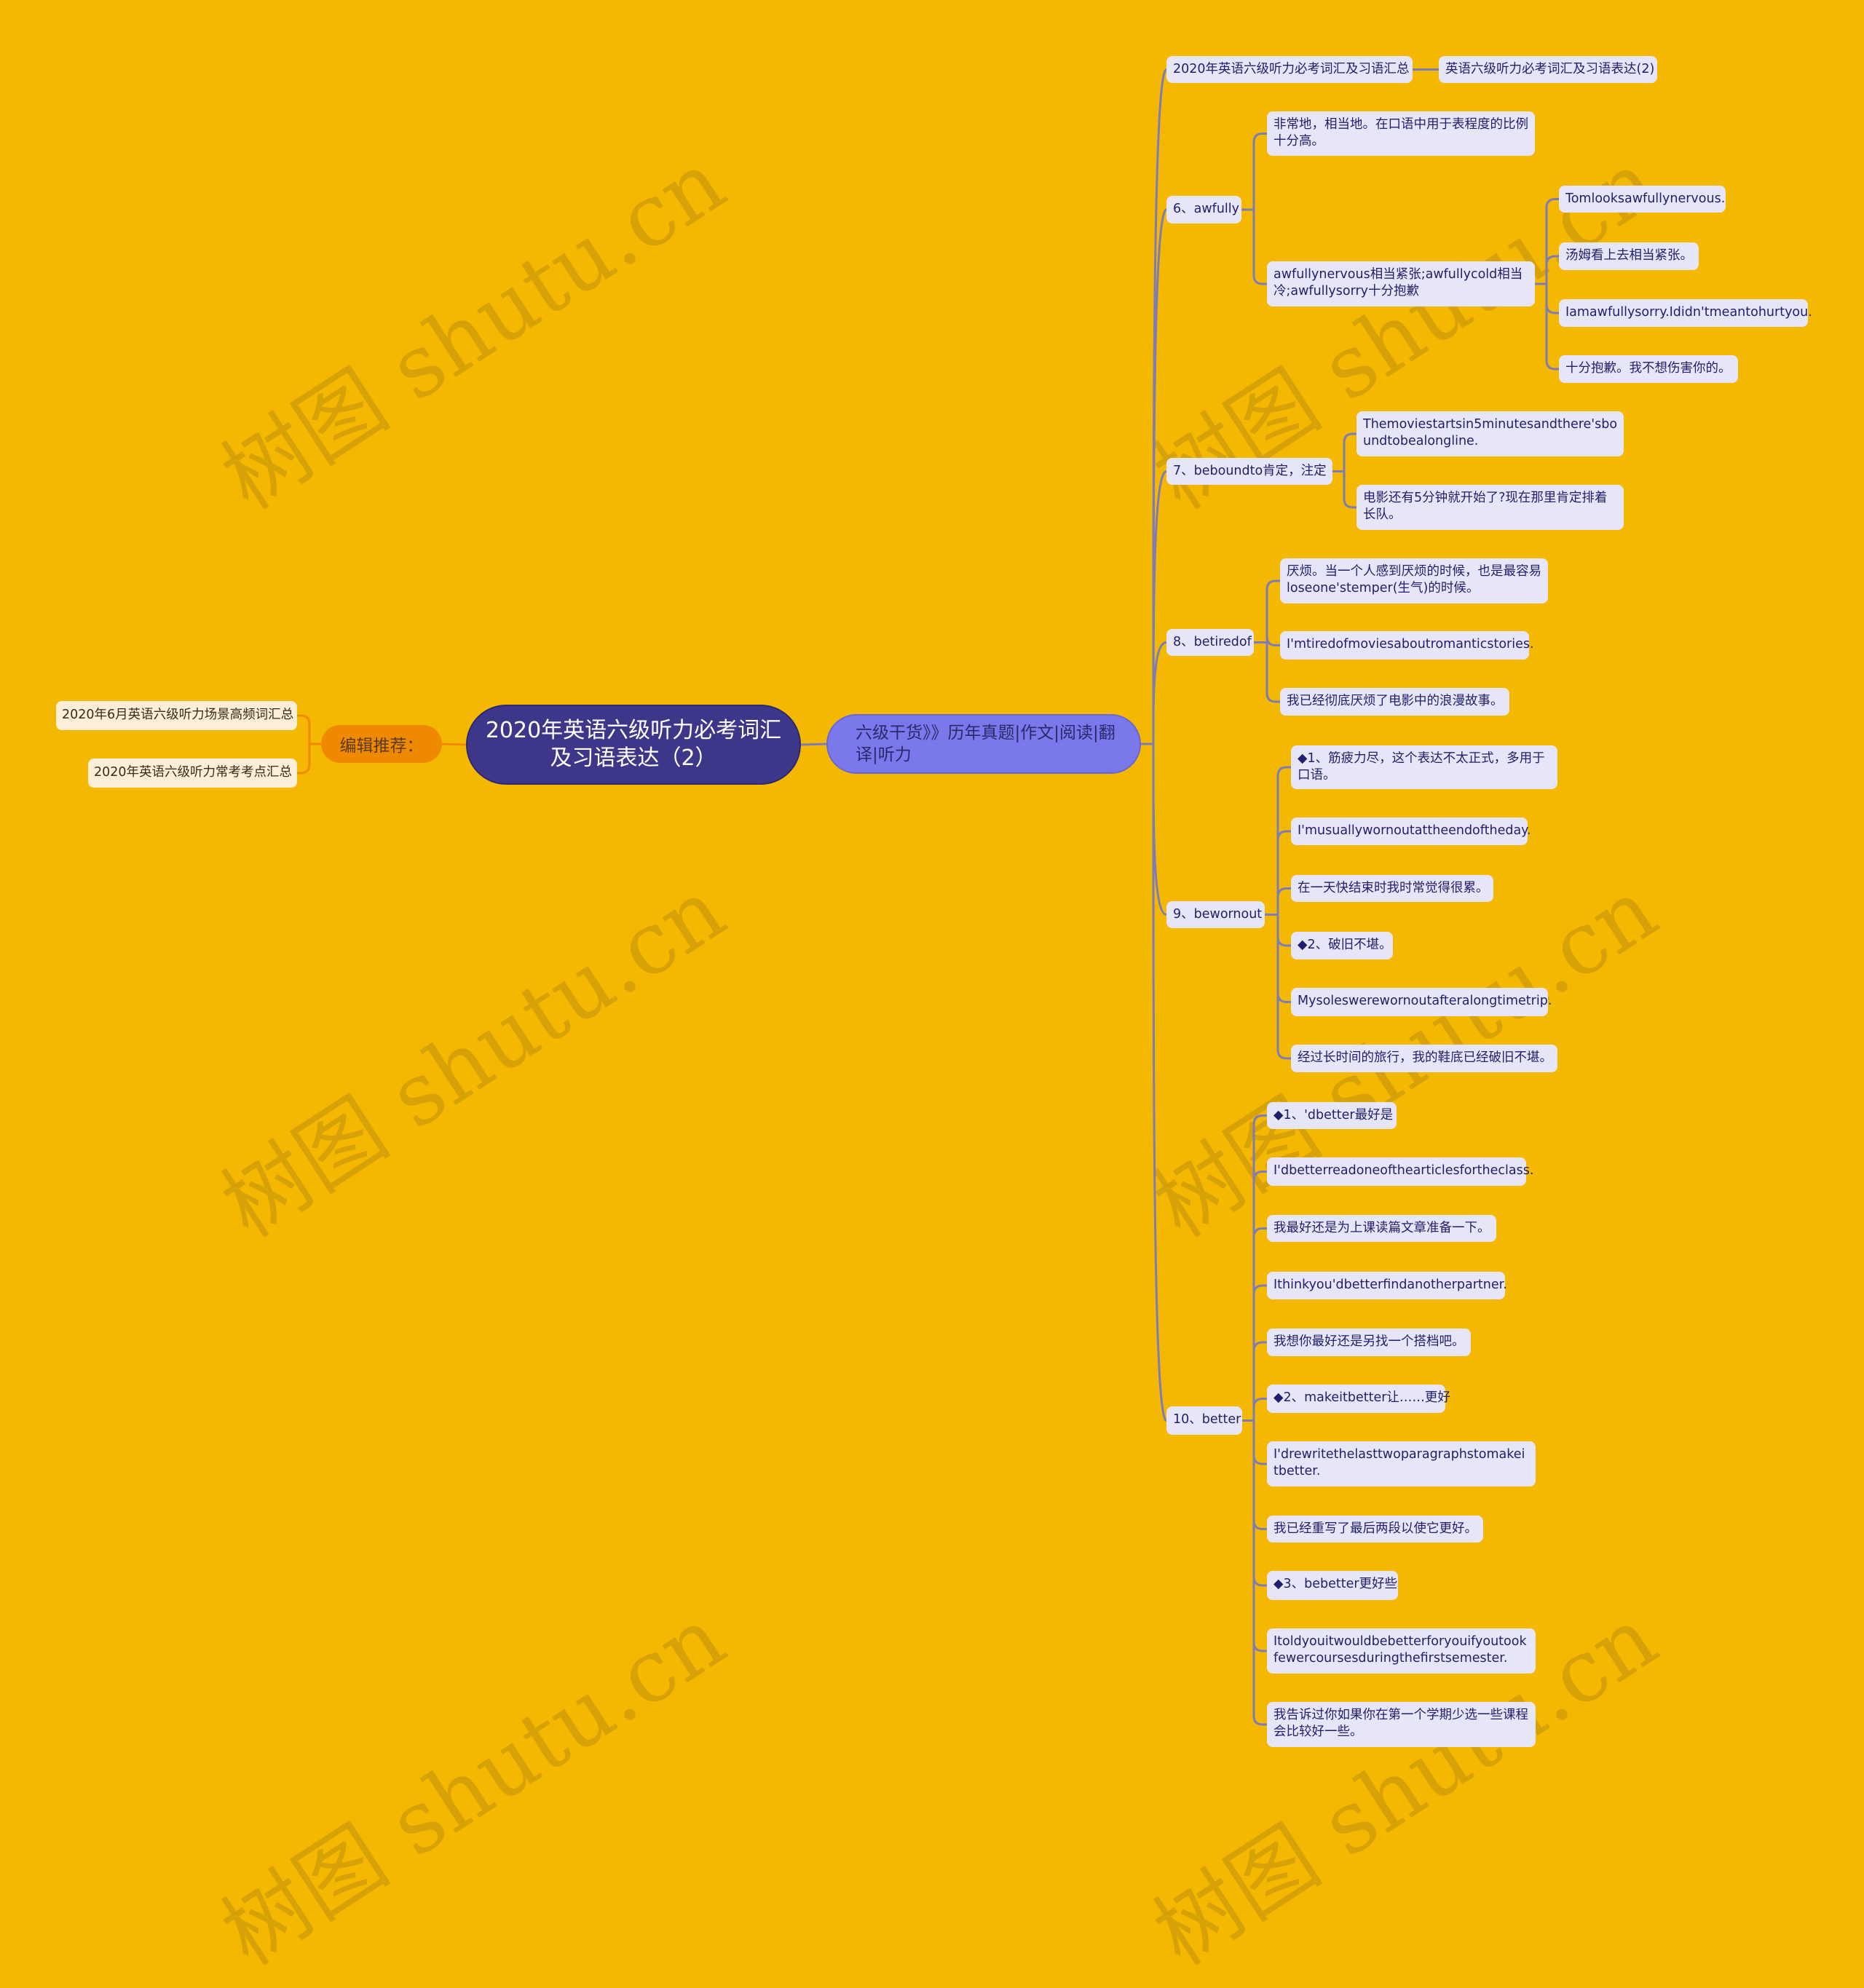  Describe the element at coordinates (983, 744) in the screenshot. I see `main-branch-node: 六级干货》》历年真题|作文|阅读|翻译|听力` at that location.